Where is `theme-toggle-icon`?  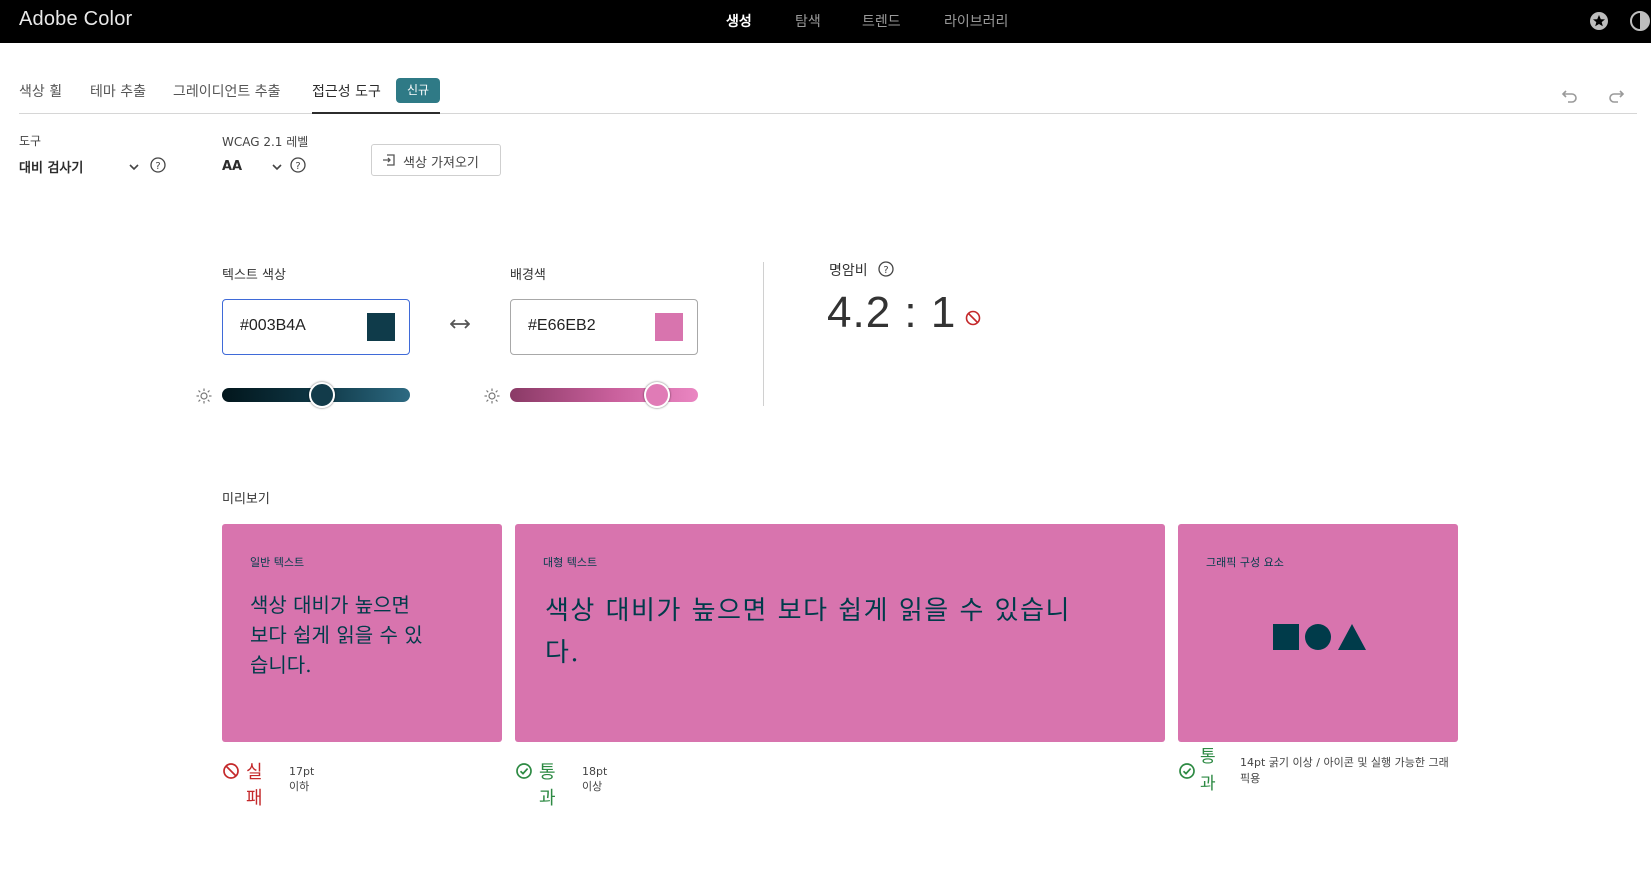
theme-toggle-icon is located at coordinates (1640, 21).